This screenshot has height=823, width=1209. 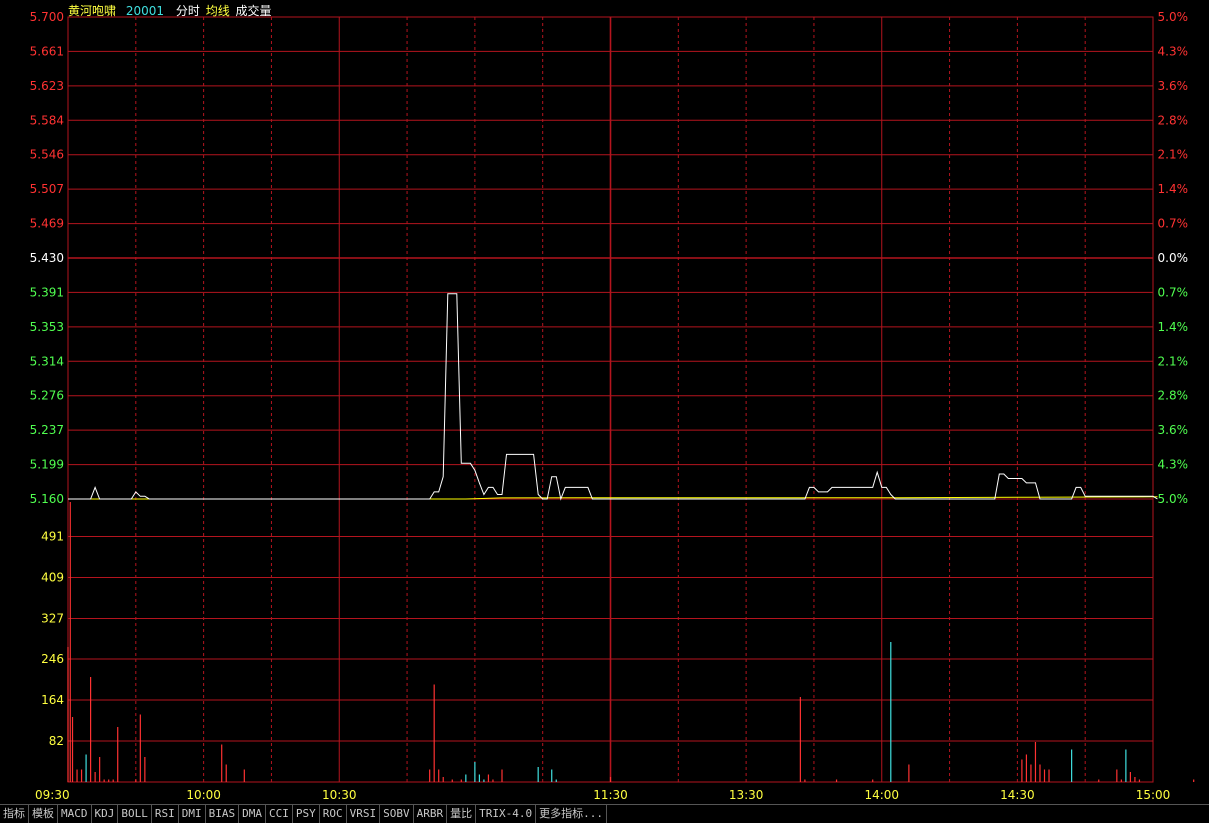 What do you see at coordinates (1153, 795) in the screenshot?
I see `time-tick-label: 15:00` at bounding box center [1153, 795].